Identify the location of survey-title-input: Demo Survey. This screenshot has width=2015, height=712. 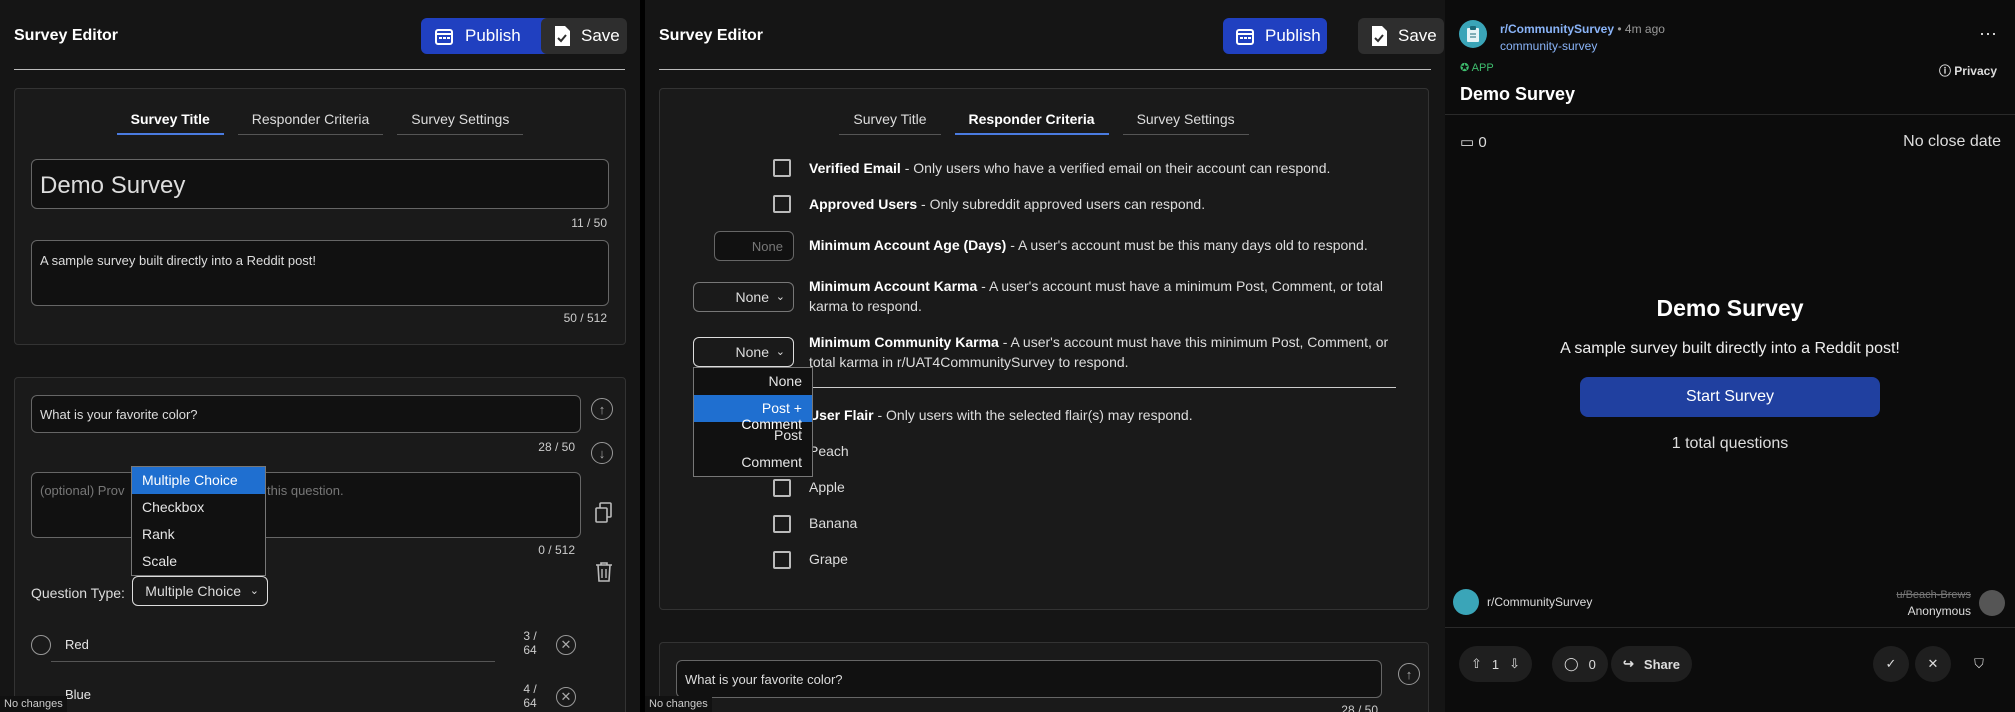
(320, 184).